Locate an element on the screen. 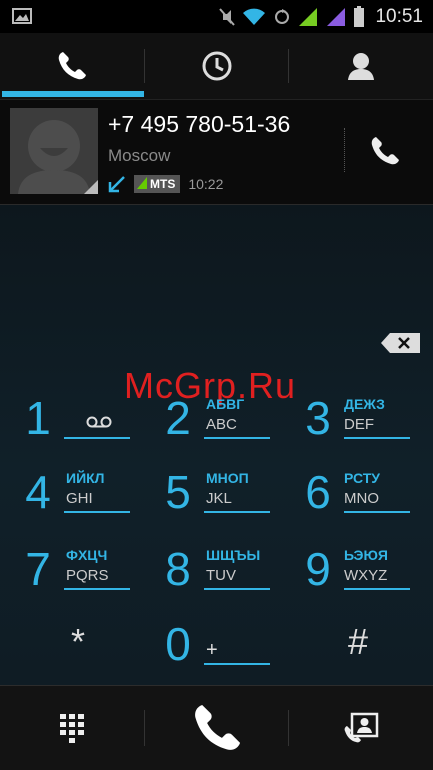 Image resolution: width=433 pixels, height=770 pixels. key-latin-letters: JKL is located at coordinates (219, 498).